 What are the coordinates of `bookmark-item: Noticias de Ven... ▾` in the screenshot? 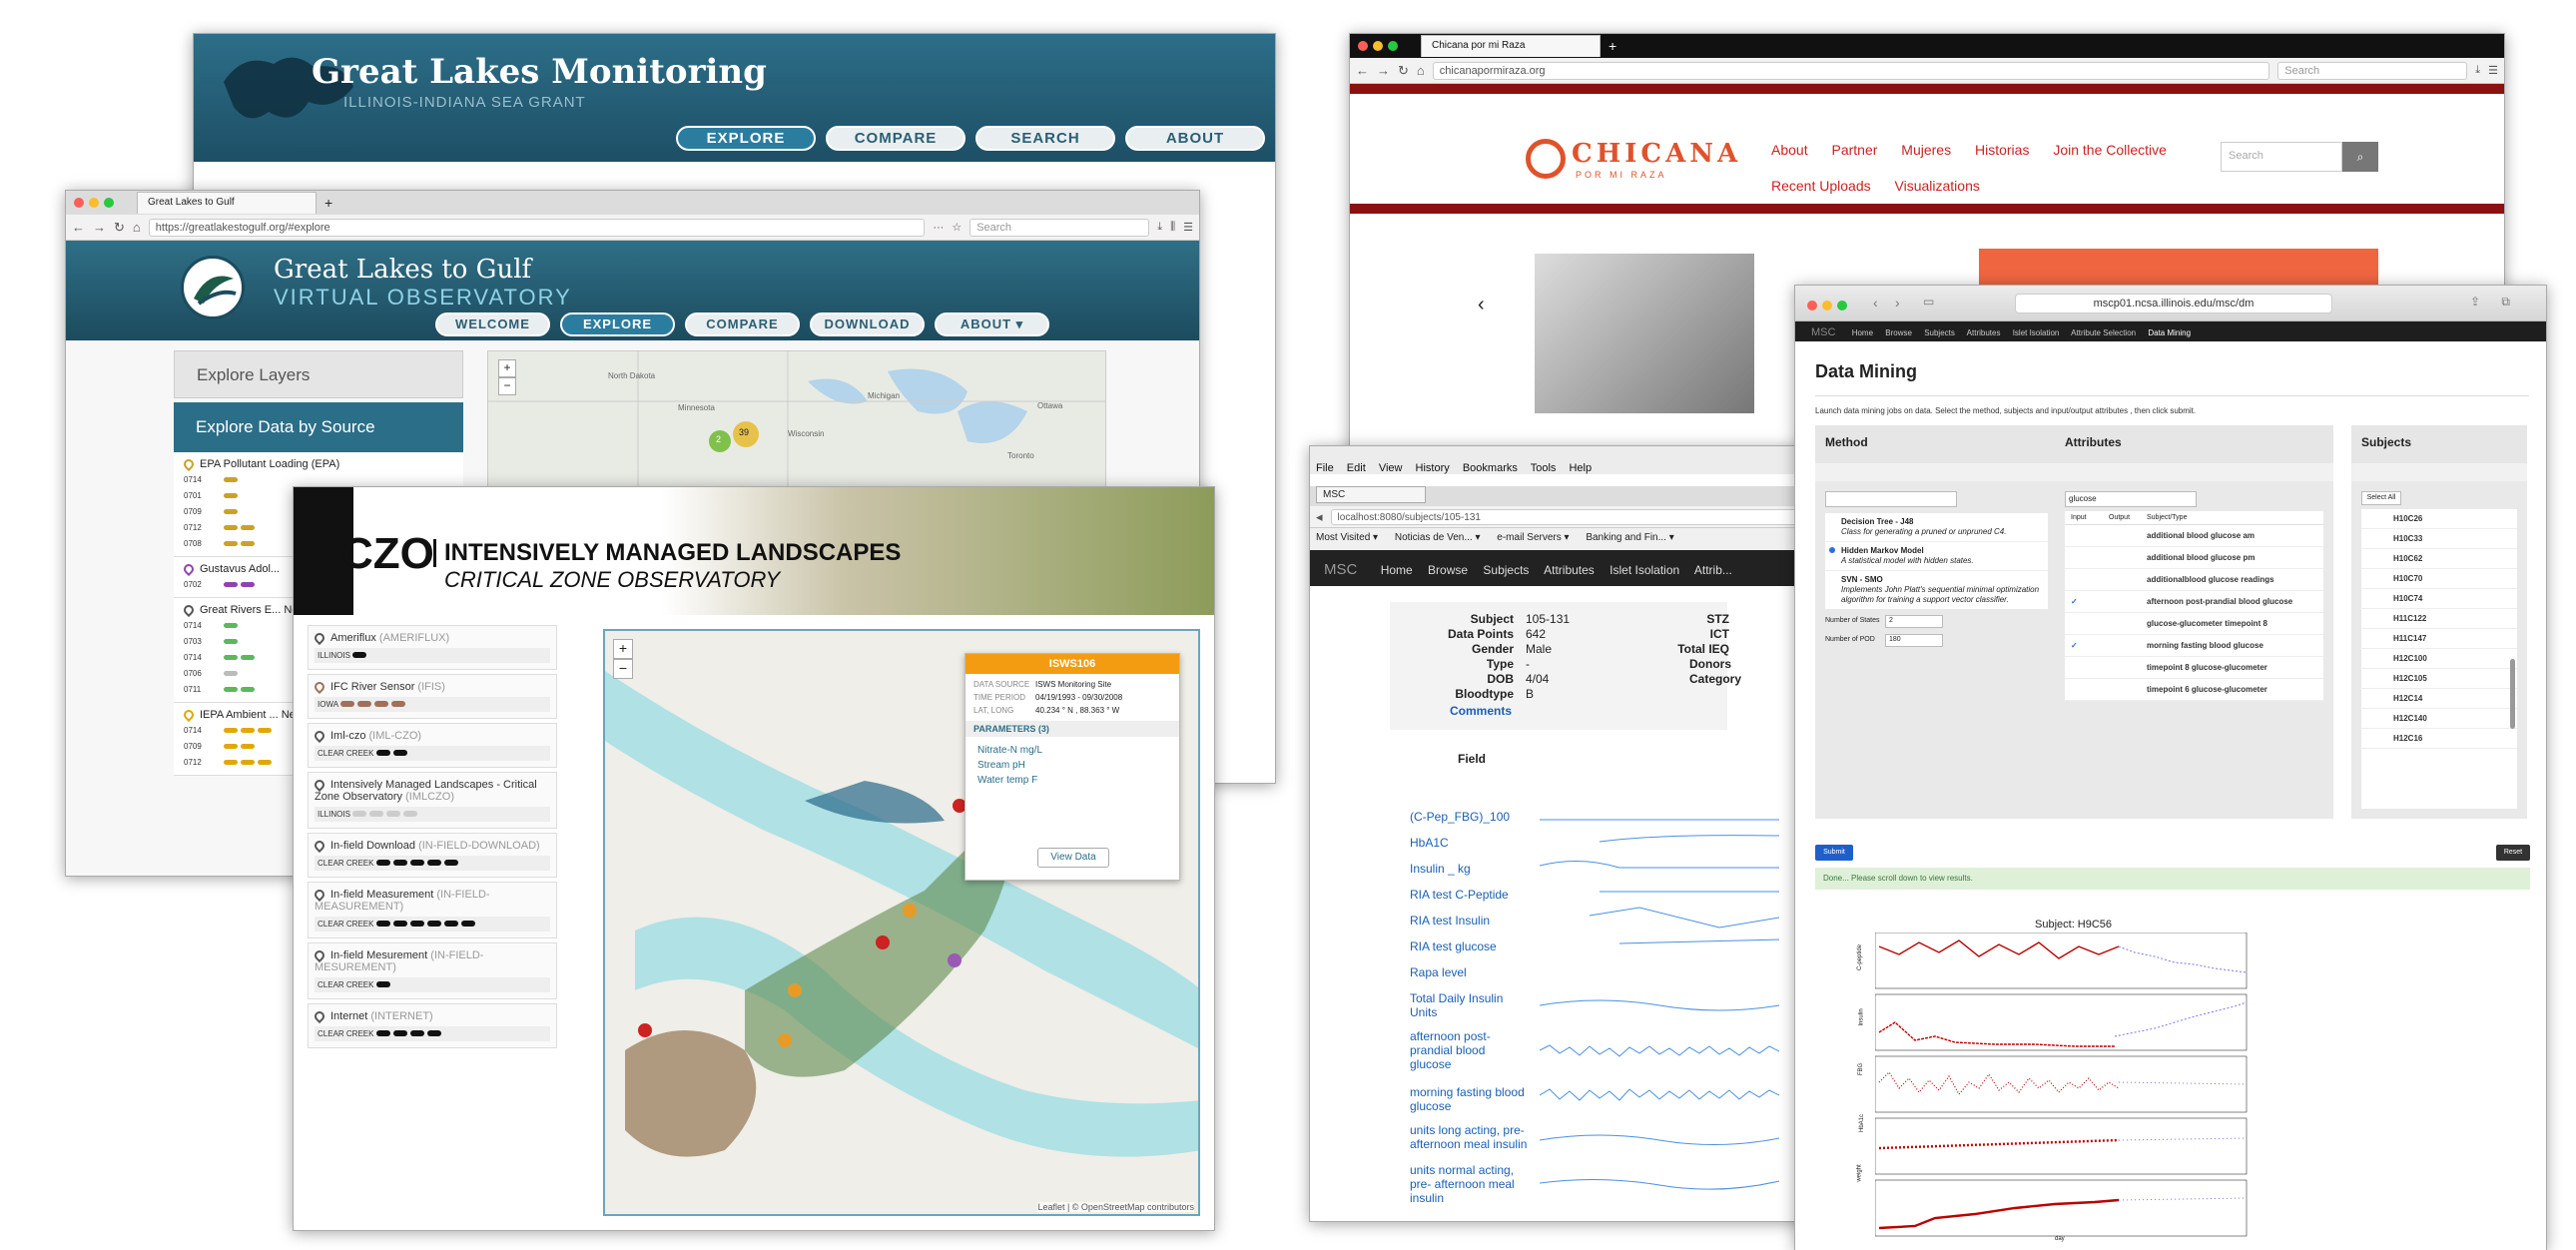 It's located at (1438, 537).